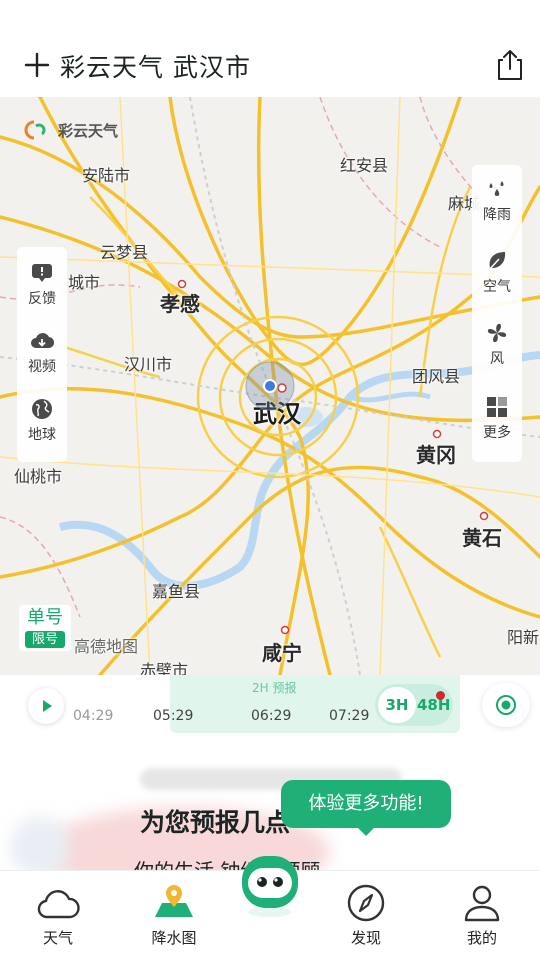  What do you see at coordinates (497, 344) in the screenshot?
I see `layer-wind-button: 风` at bounding box center [497, 344].